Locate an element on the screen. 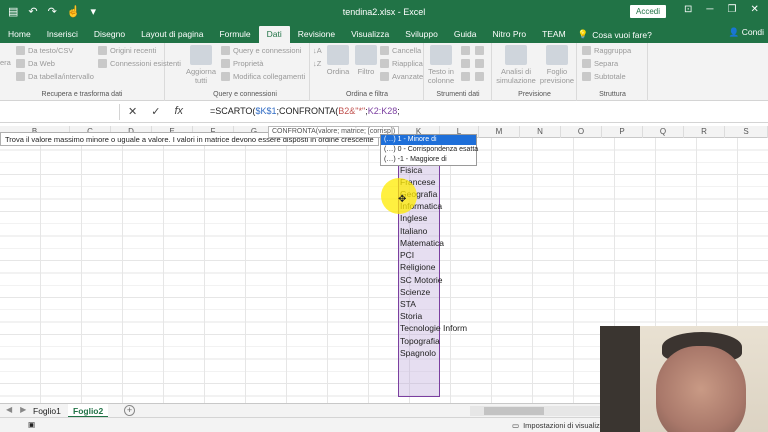 The image size is (768, 432). refresh-all-button: Aggiorna tutti is located at coordinates (201, 65).